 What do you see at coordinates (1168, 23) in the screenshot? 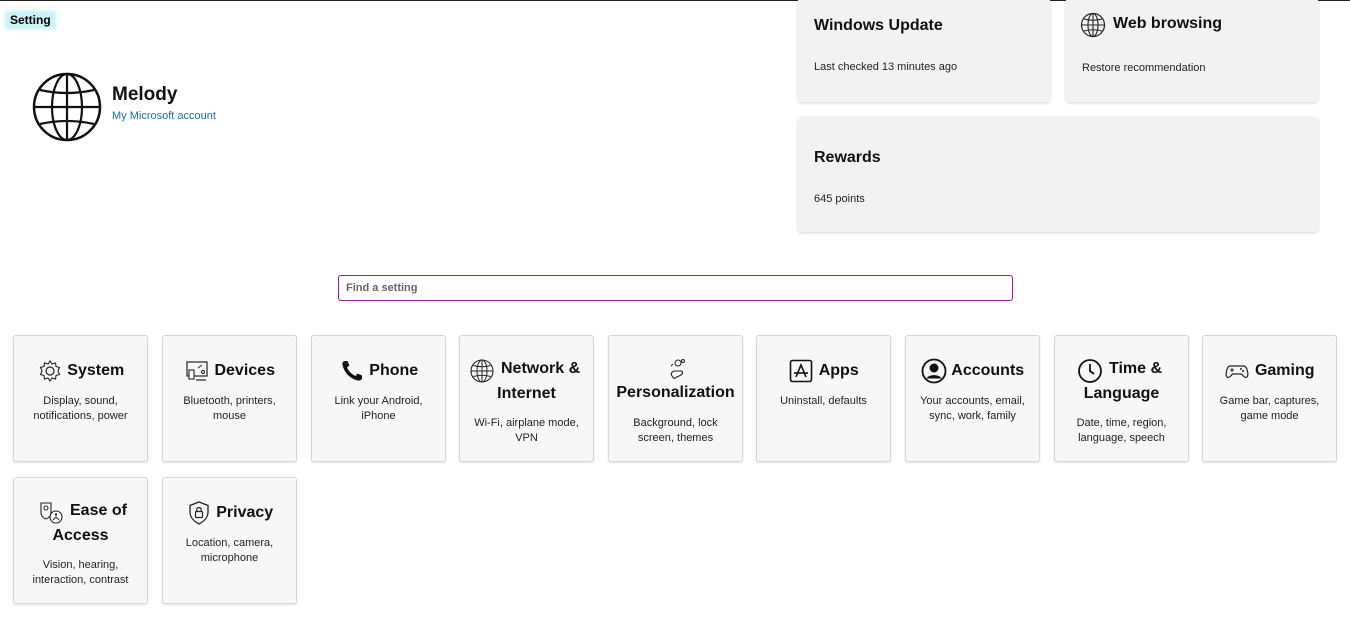
I see `web-browsing-title: Web browsing` at bounding box center [1168, 23].